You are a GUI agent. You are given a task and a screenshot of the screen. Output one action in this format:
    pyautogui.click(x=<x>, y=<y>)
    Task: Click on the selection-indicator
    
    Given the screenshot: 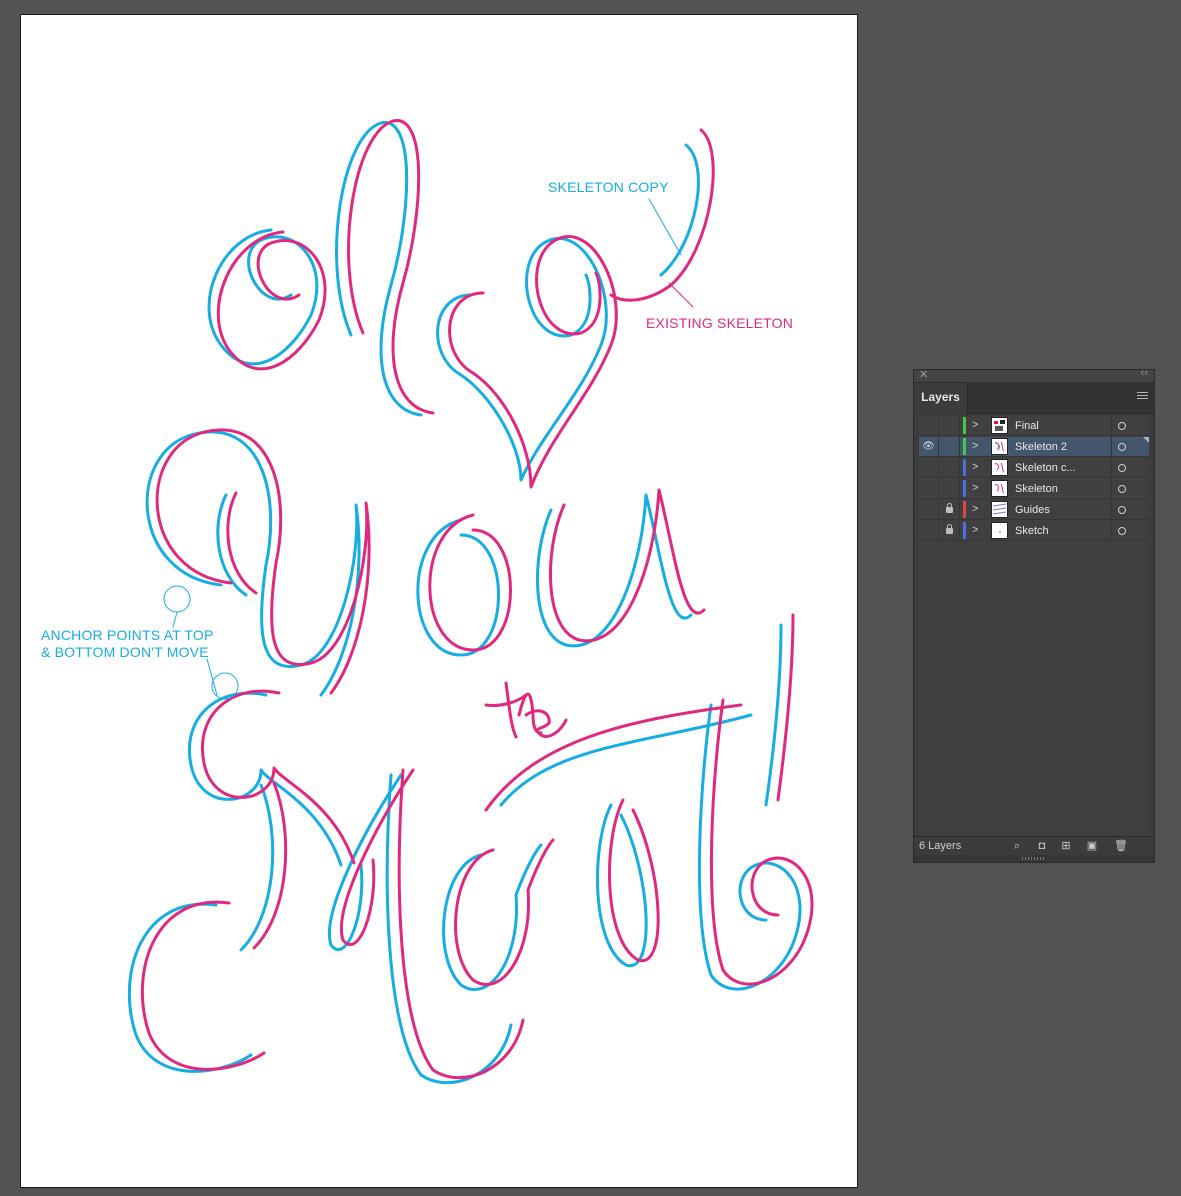 What is the action you would take?
    pyautogui.click(x=1146, y=440)
    